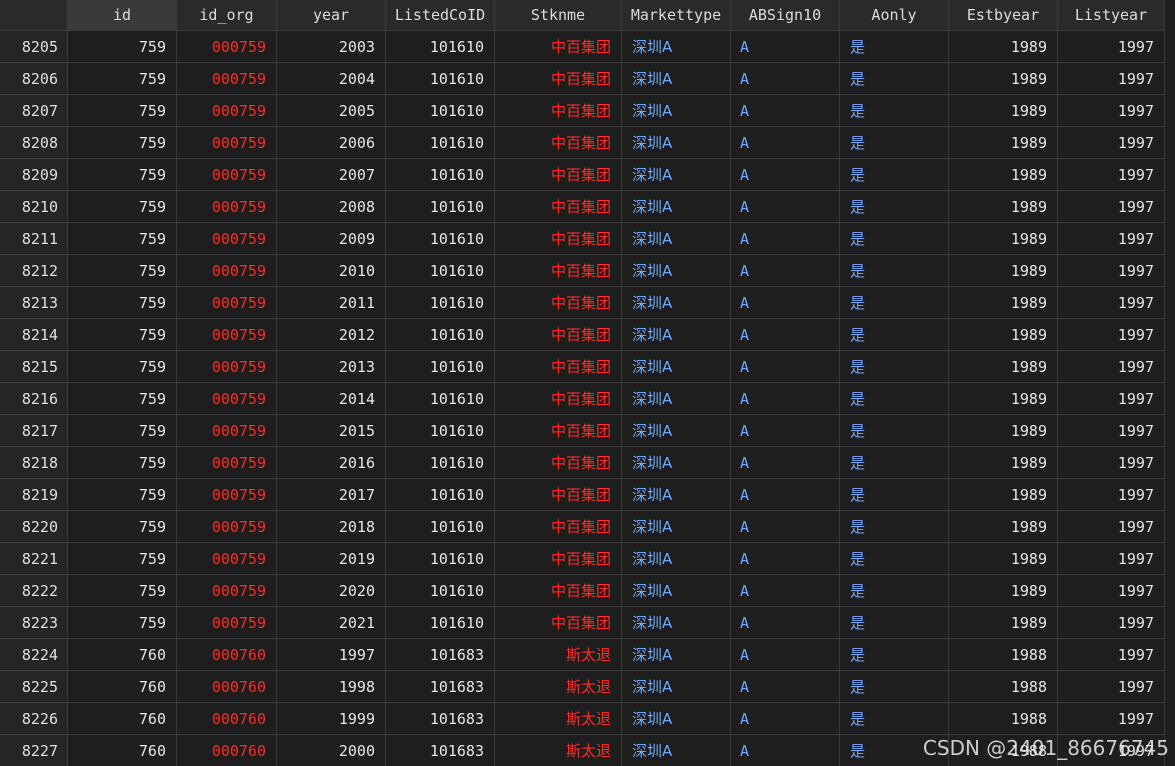  Describe the element at coordinates (331, 463) in the screenshot. I see `cell-year: 2016` at that location.